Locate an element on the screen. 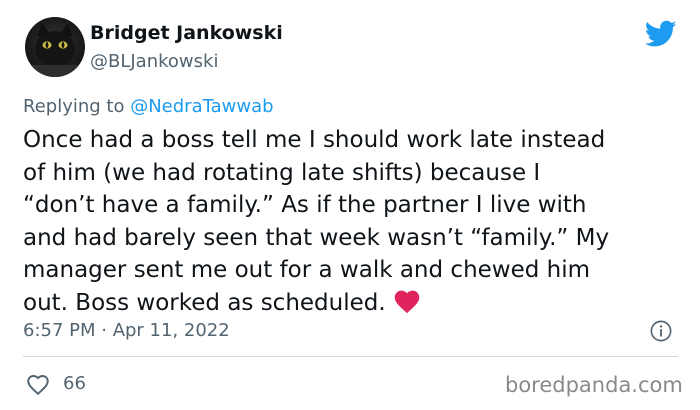 Image resolution: width=700 pixels, height=410 pixels. like-count: 66 is located at coordinates (74, 383).